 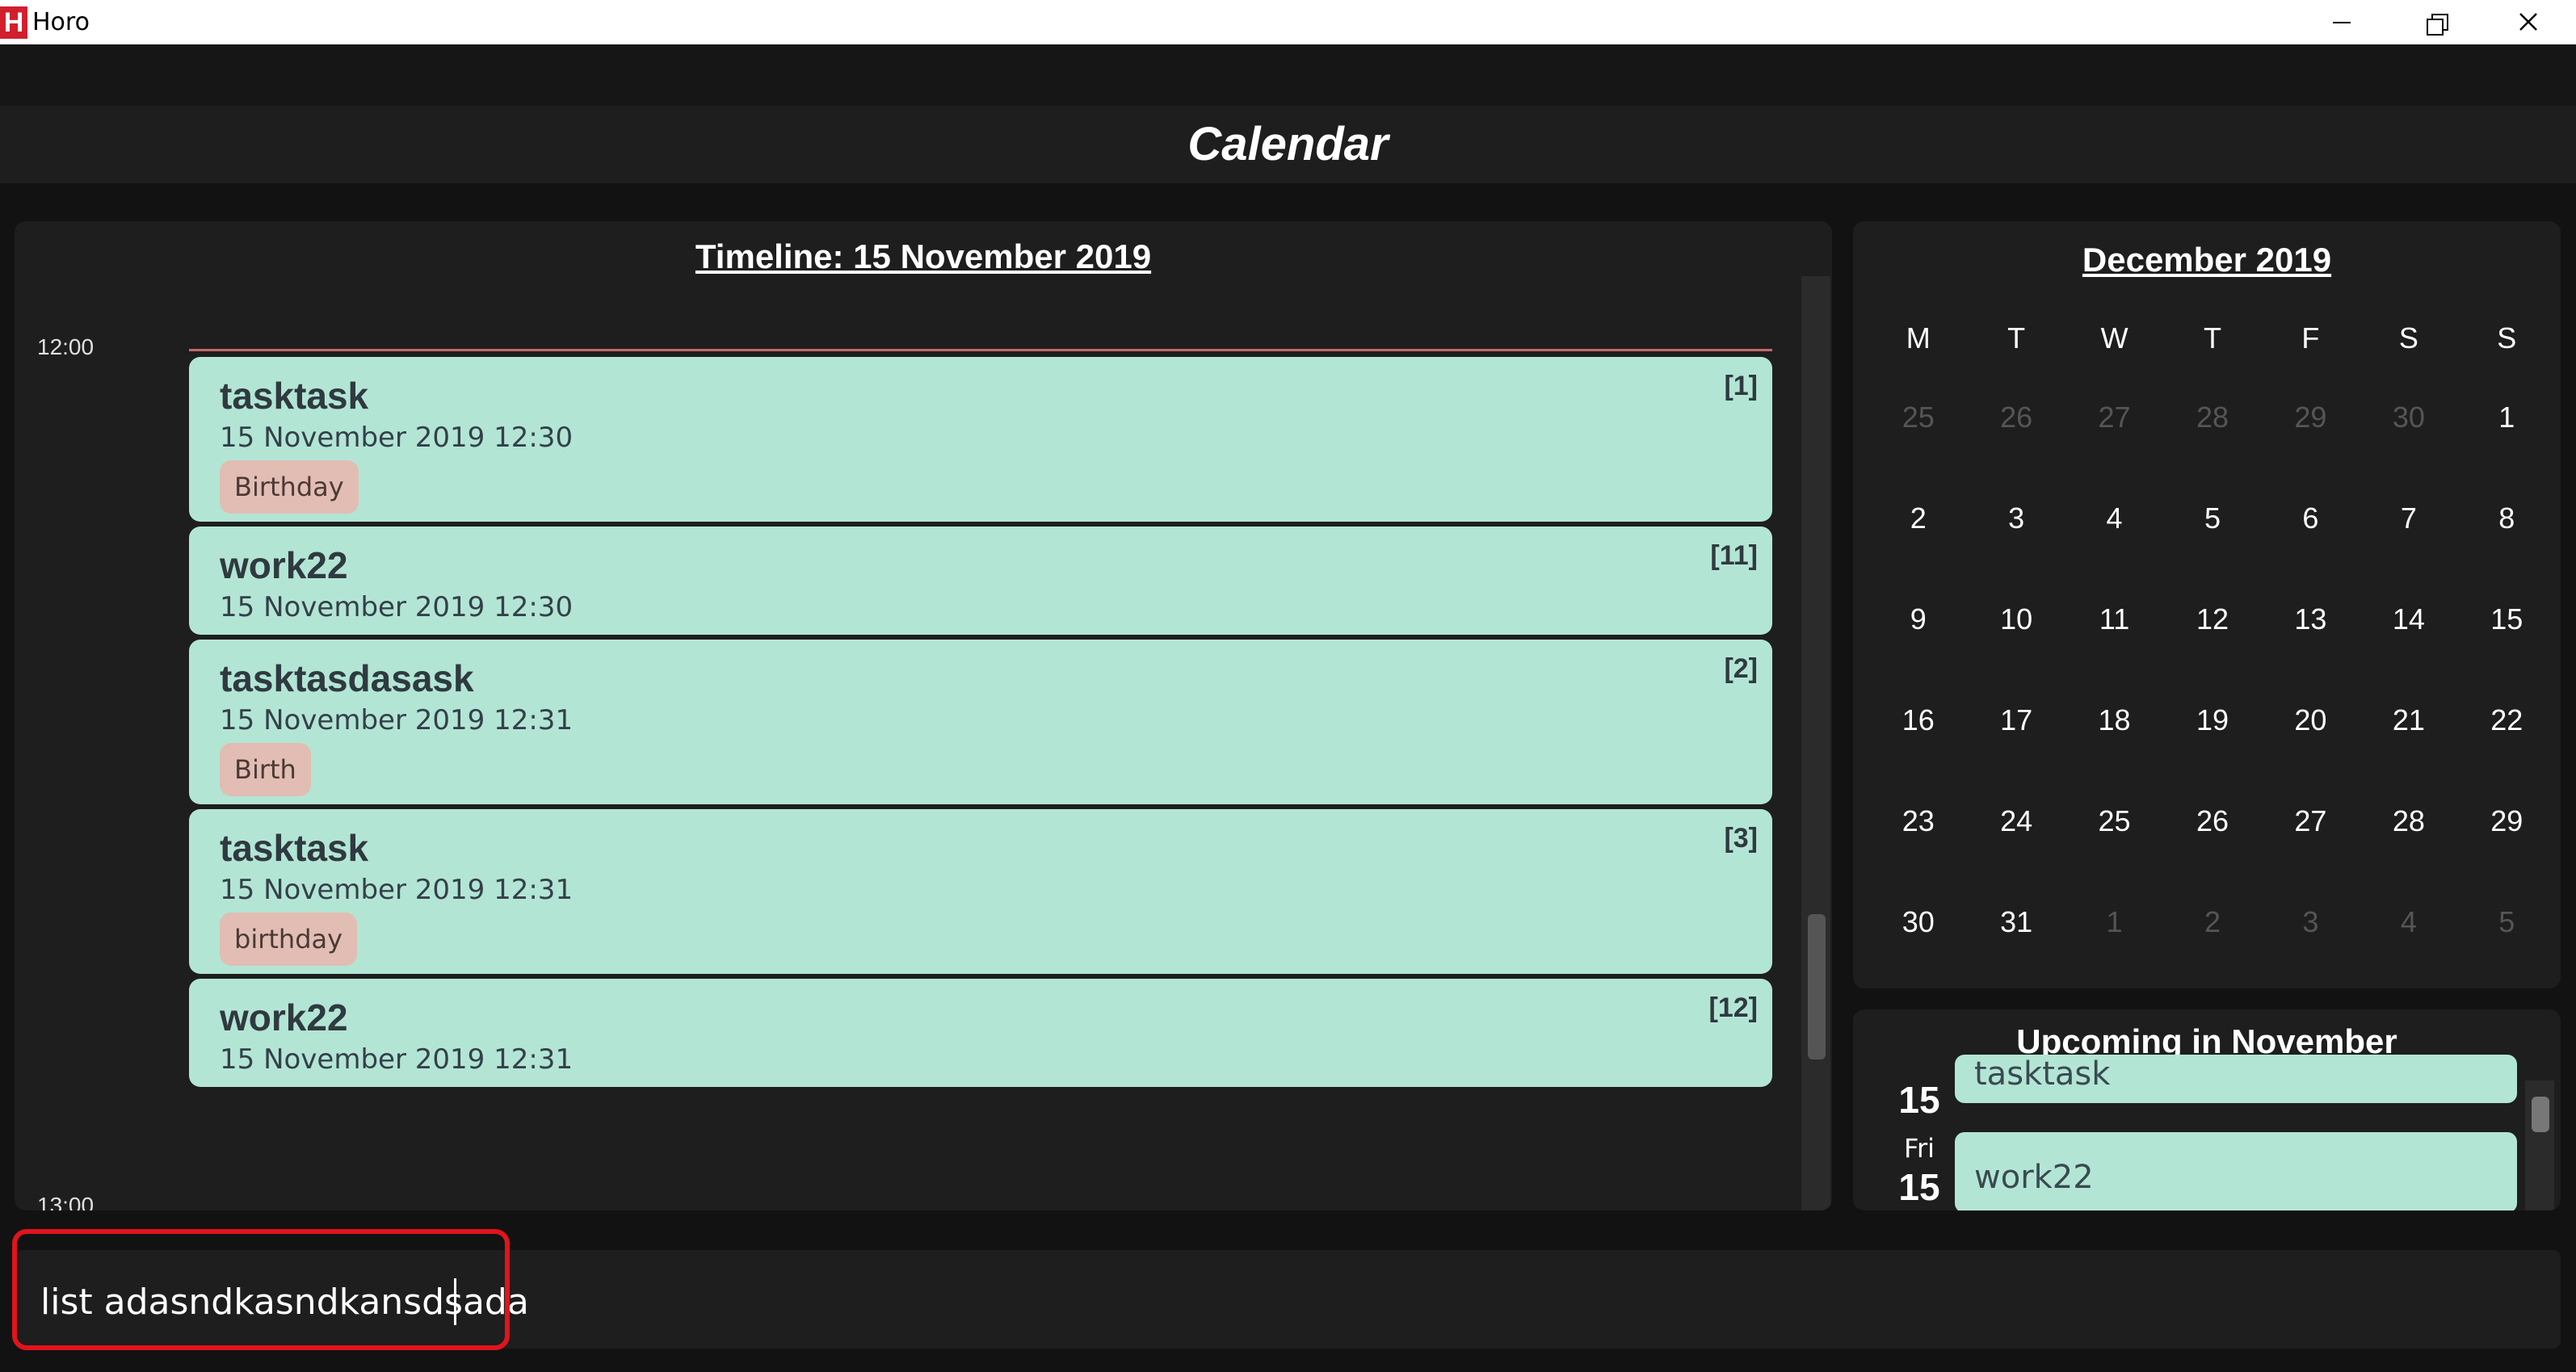 What do you see at coordinates (1734, 555) in the screenshot?
I see `event-index: [11]` at bounding box center [1734, 555].